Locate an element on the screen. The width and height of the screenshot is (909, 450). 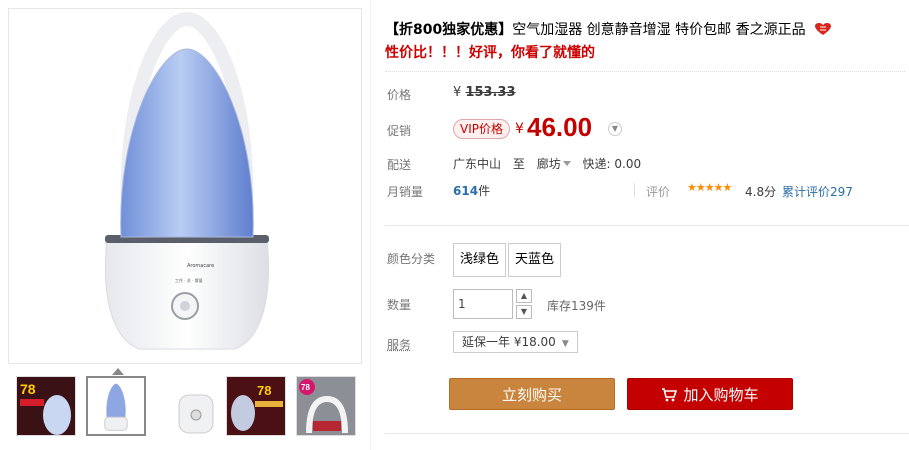
original-price: ¥ 153.33 is located at coordinates (484, 92).